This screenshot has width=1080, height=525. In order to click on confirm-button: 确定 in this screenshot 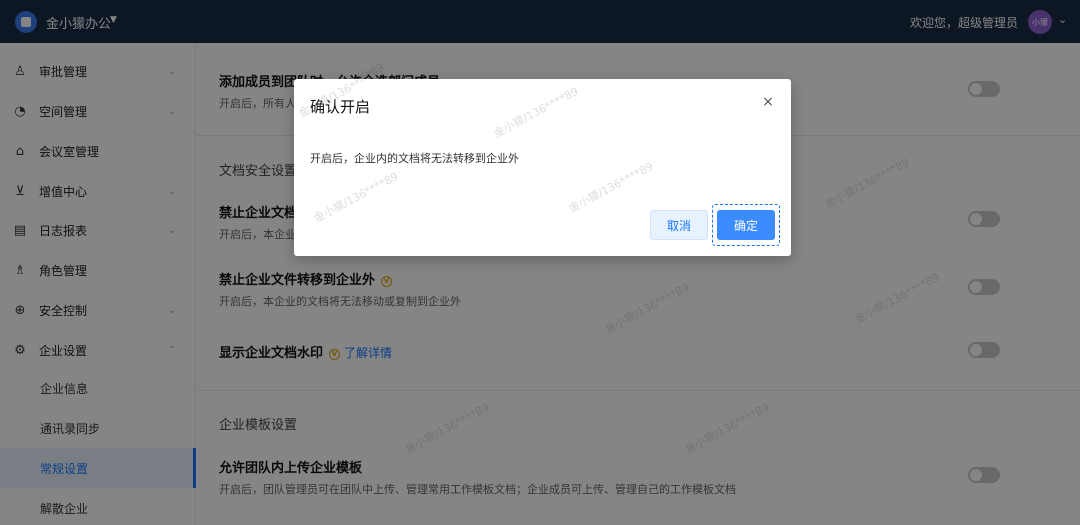, I will do `click(746, 225)`.